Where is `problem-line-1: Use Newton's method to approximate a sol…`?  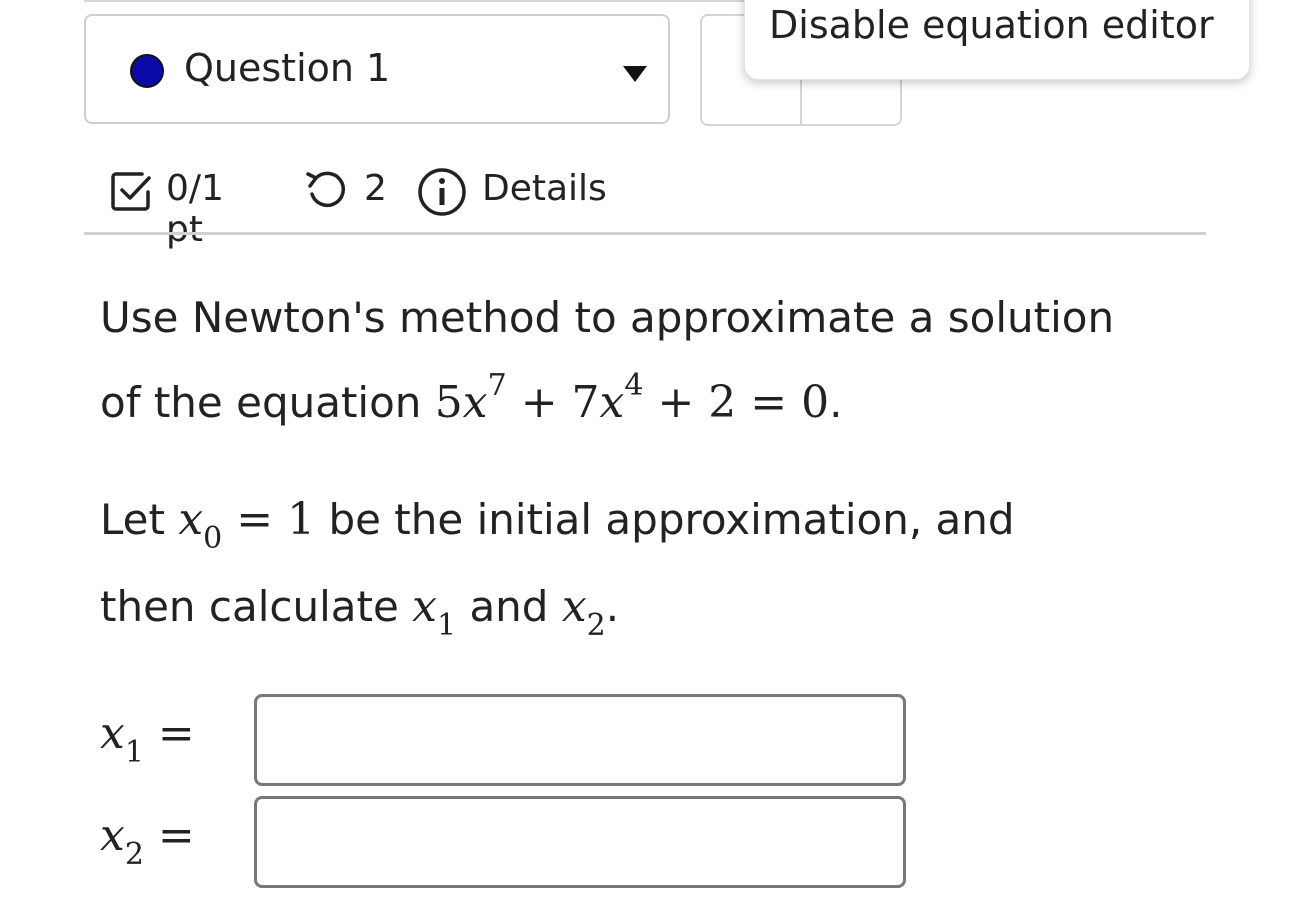 problem-line-1: Use Newton's method to approximate a sol… is located at coordinates (607, 317).